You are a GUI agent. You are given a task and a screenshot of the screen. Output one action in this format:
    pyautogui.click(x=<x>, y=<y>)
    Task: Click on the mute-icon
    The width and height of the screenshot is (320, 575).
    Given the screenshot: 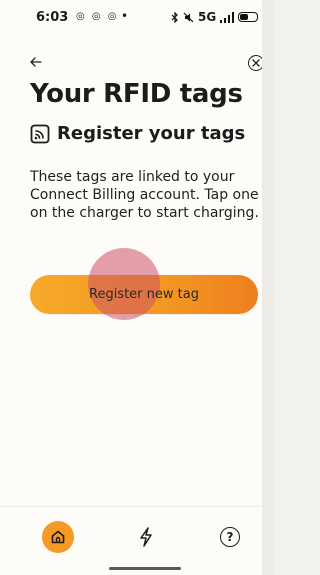 What is the action you would take?
    pyautogui.click(x=188, y=17)
    